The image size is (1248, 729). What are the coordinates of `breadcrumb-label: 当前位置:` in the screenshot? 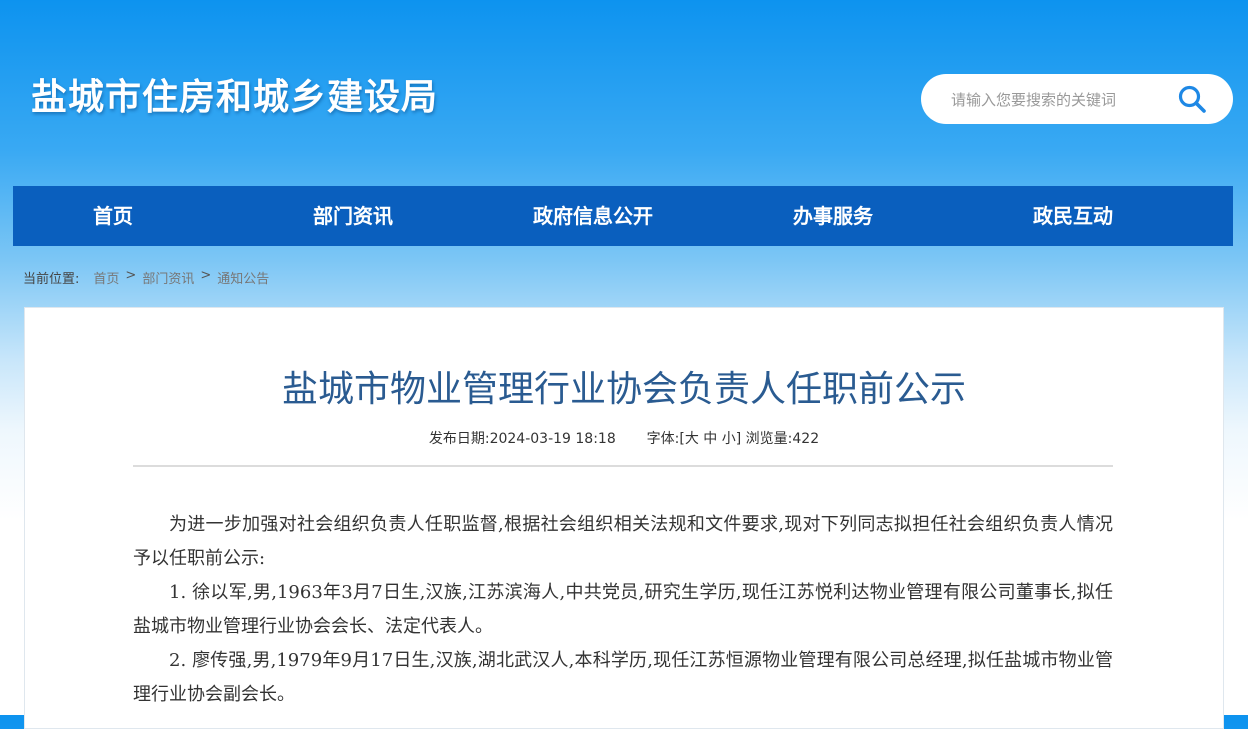 It's located at (51, 279).